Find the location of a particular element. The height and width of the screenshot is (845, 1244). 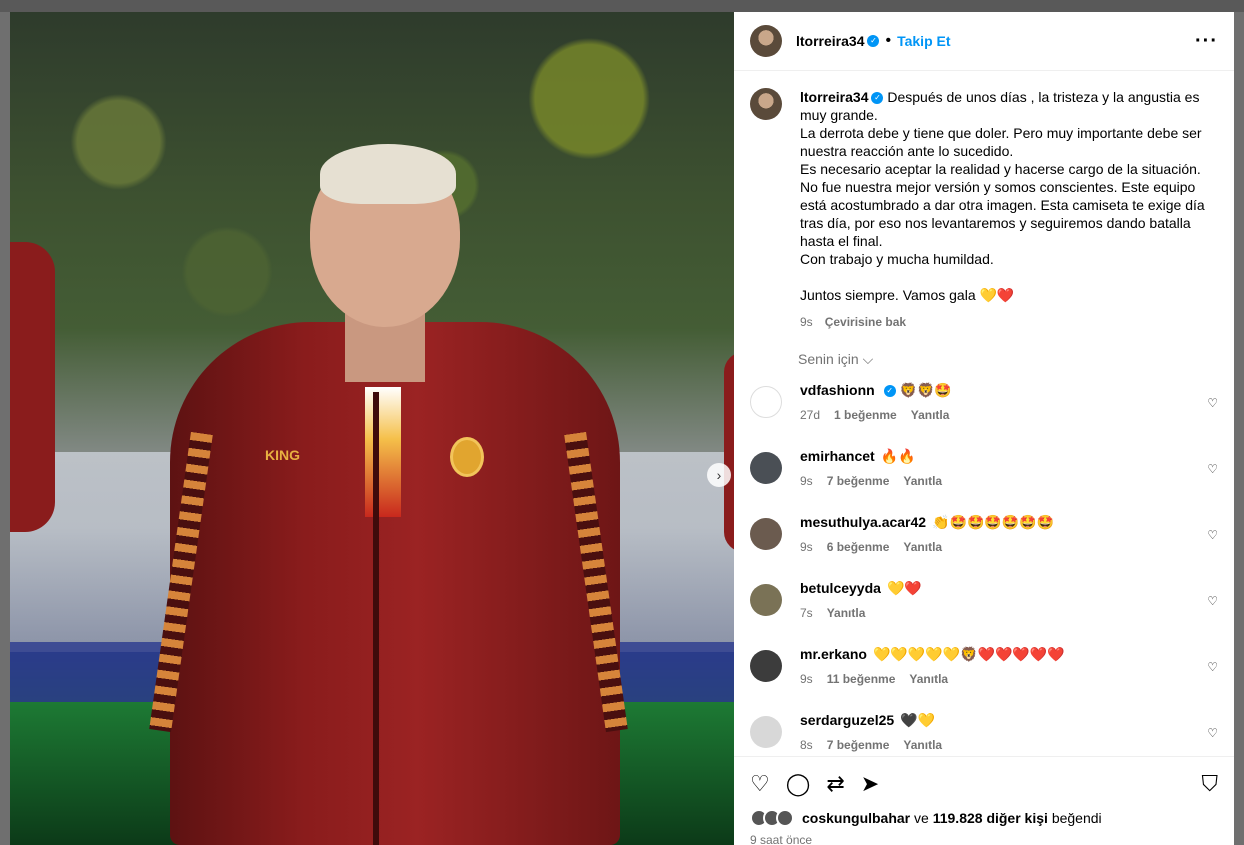

comment-username: vdfashionn is located at coordinates (837, 390).